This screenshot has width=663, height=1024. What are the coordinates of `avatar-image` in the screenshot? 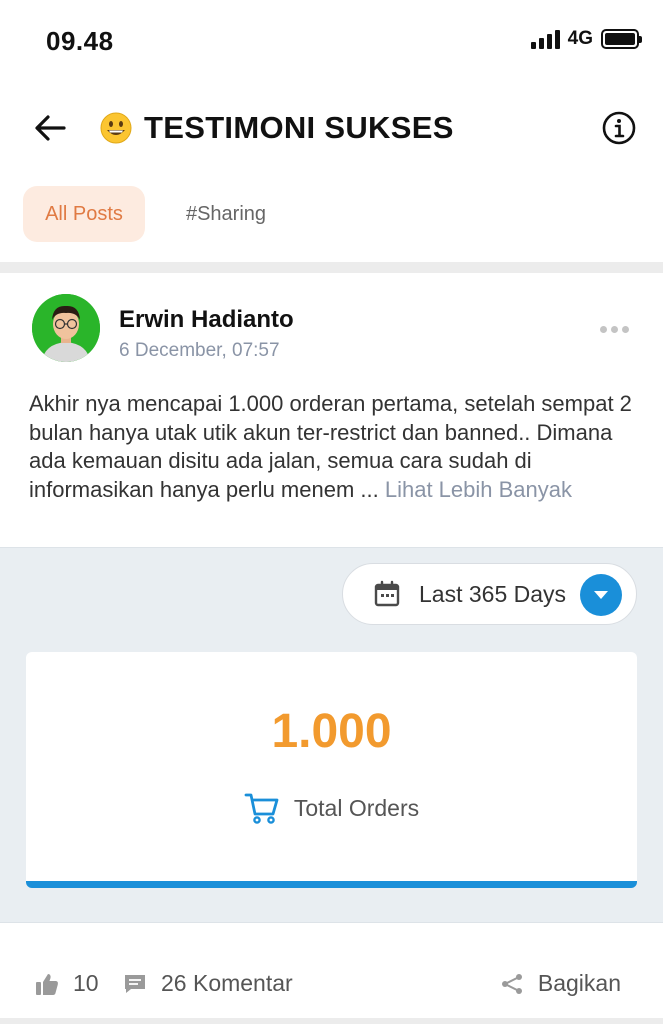 It's located at (66, 328).